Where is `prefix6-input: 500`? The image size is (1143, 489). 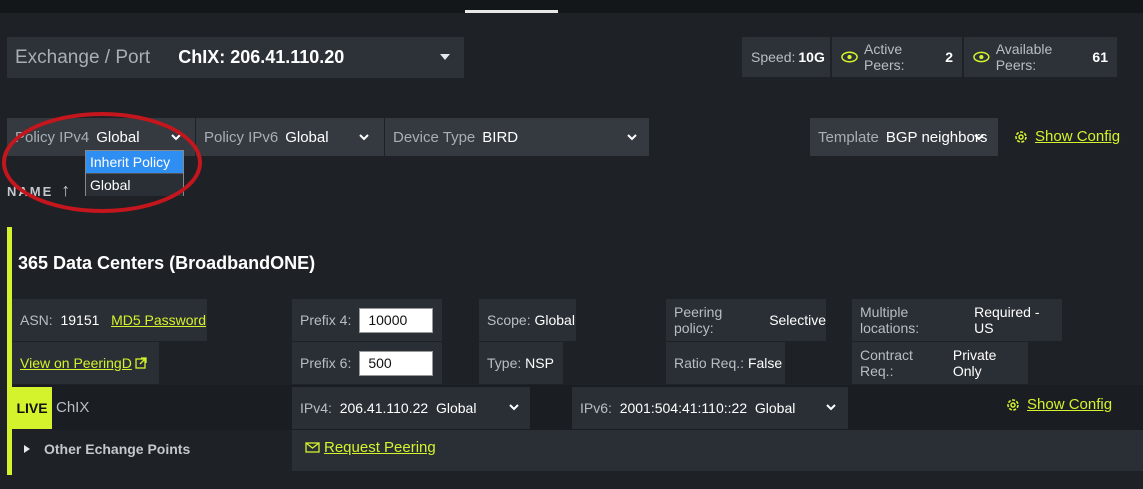 prefix6-input: 500 is located at coordinates (396, 363).